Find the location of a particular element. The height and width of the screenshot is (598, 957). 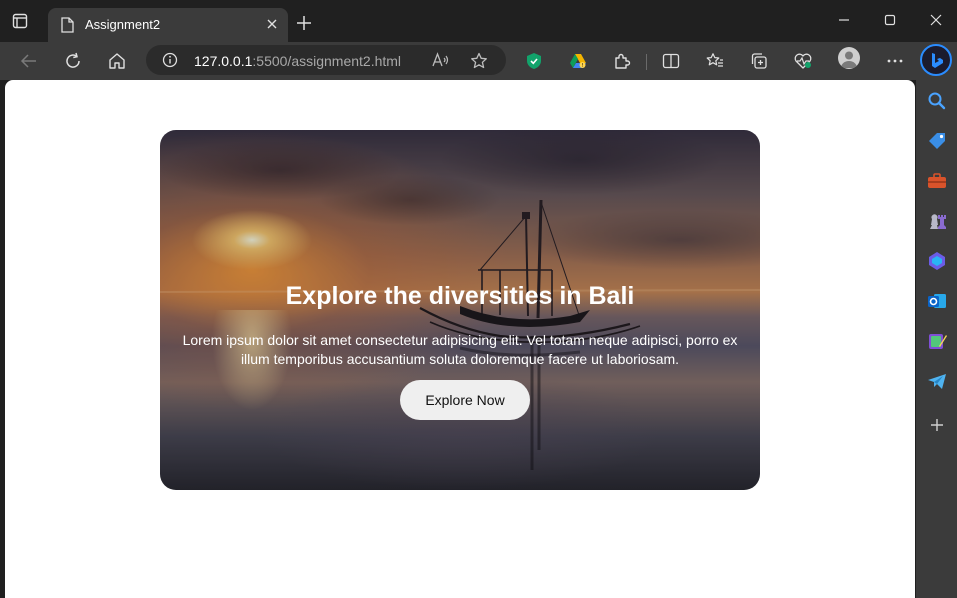

maximize-icon is located at coordinates (890, 22).